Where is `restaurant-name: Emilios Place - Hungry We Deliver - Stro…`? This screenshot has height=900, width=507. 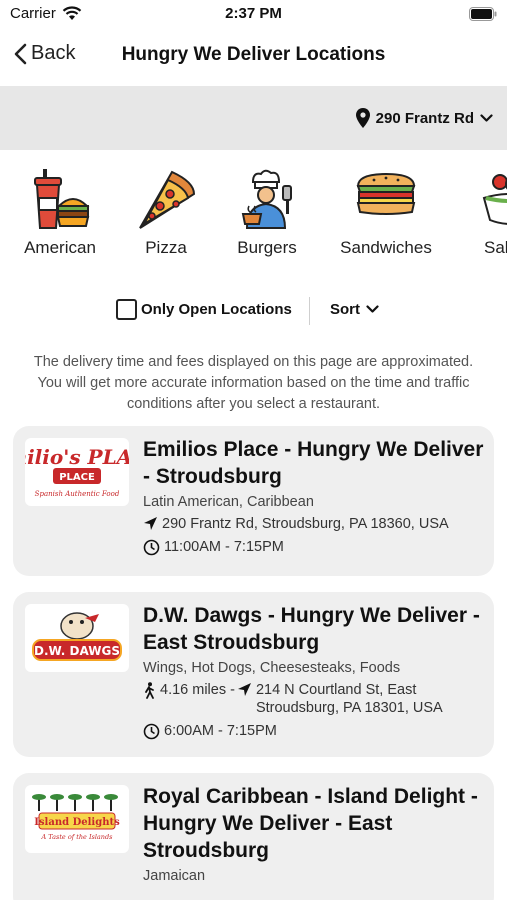 restaurant-name: Emilios Place - Hungry We Deliver - Stro… is located at coordinates (313, 463).